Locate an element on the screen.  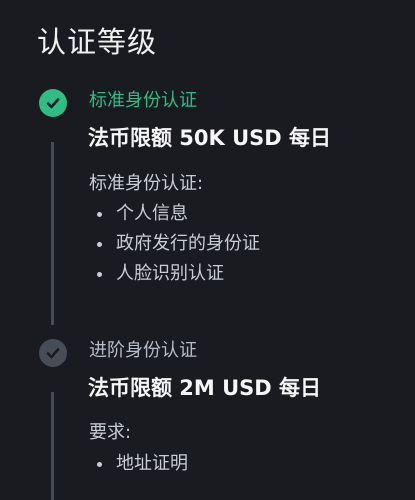
requirement-text: 个人信息 is located at coordinates (152, 213).